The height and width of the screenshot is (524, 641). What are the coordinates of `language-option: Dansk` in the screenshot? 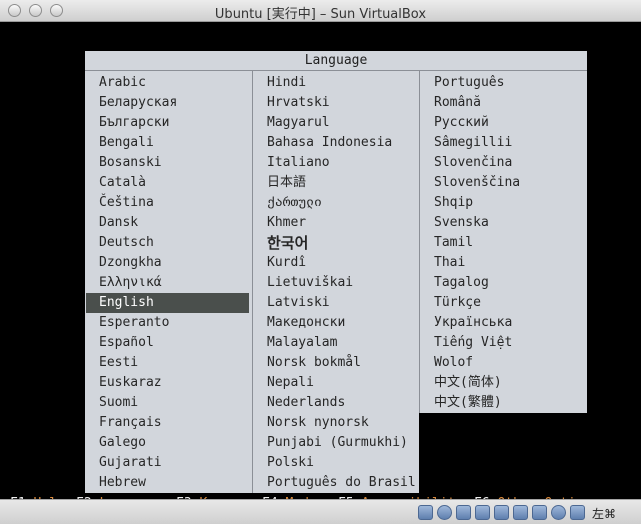 It's located at (168, 223).